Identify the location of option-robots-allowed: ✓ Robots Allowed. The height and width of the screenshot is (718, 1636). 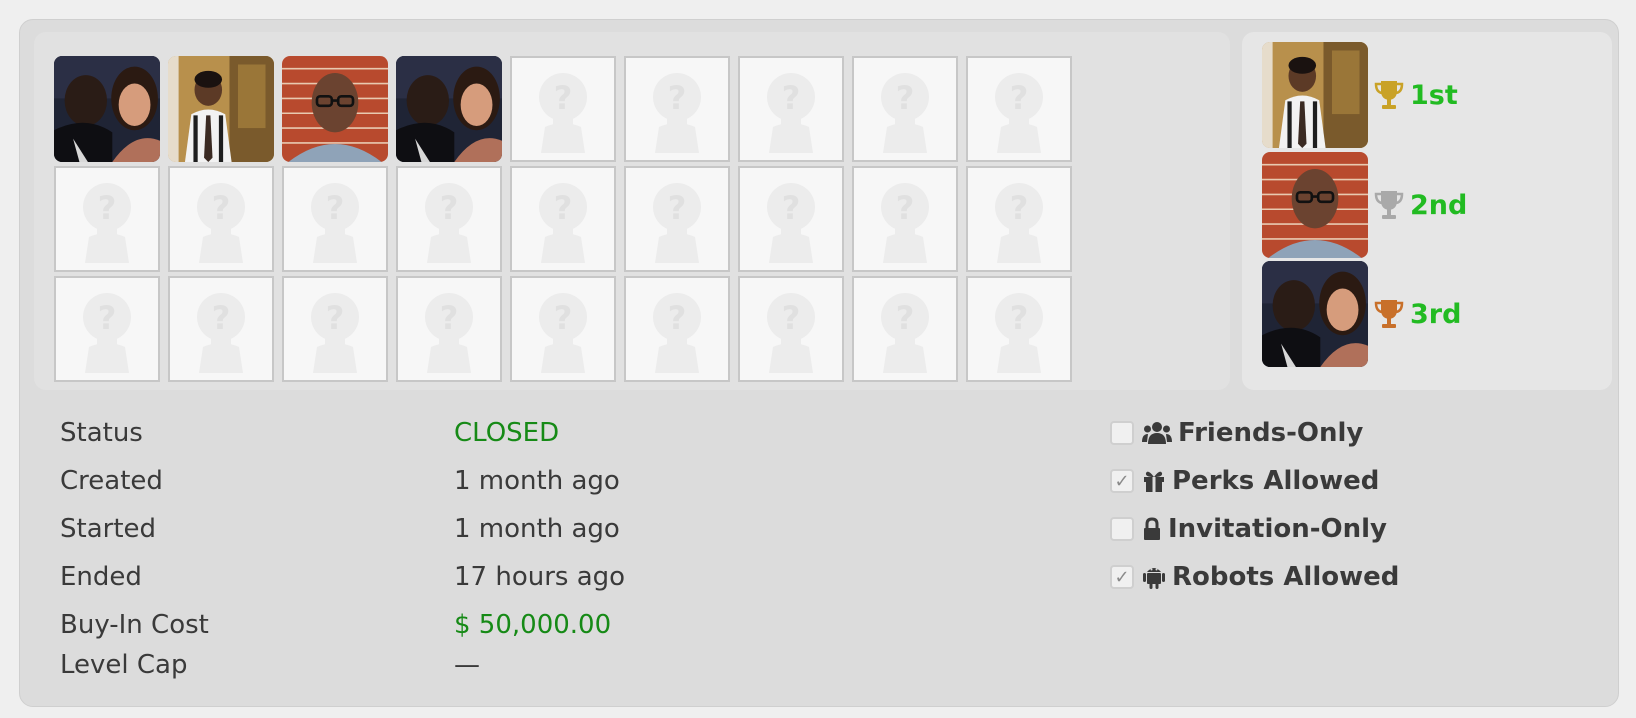
(1254, 577).